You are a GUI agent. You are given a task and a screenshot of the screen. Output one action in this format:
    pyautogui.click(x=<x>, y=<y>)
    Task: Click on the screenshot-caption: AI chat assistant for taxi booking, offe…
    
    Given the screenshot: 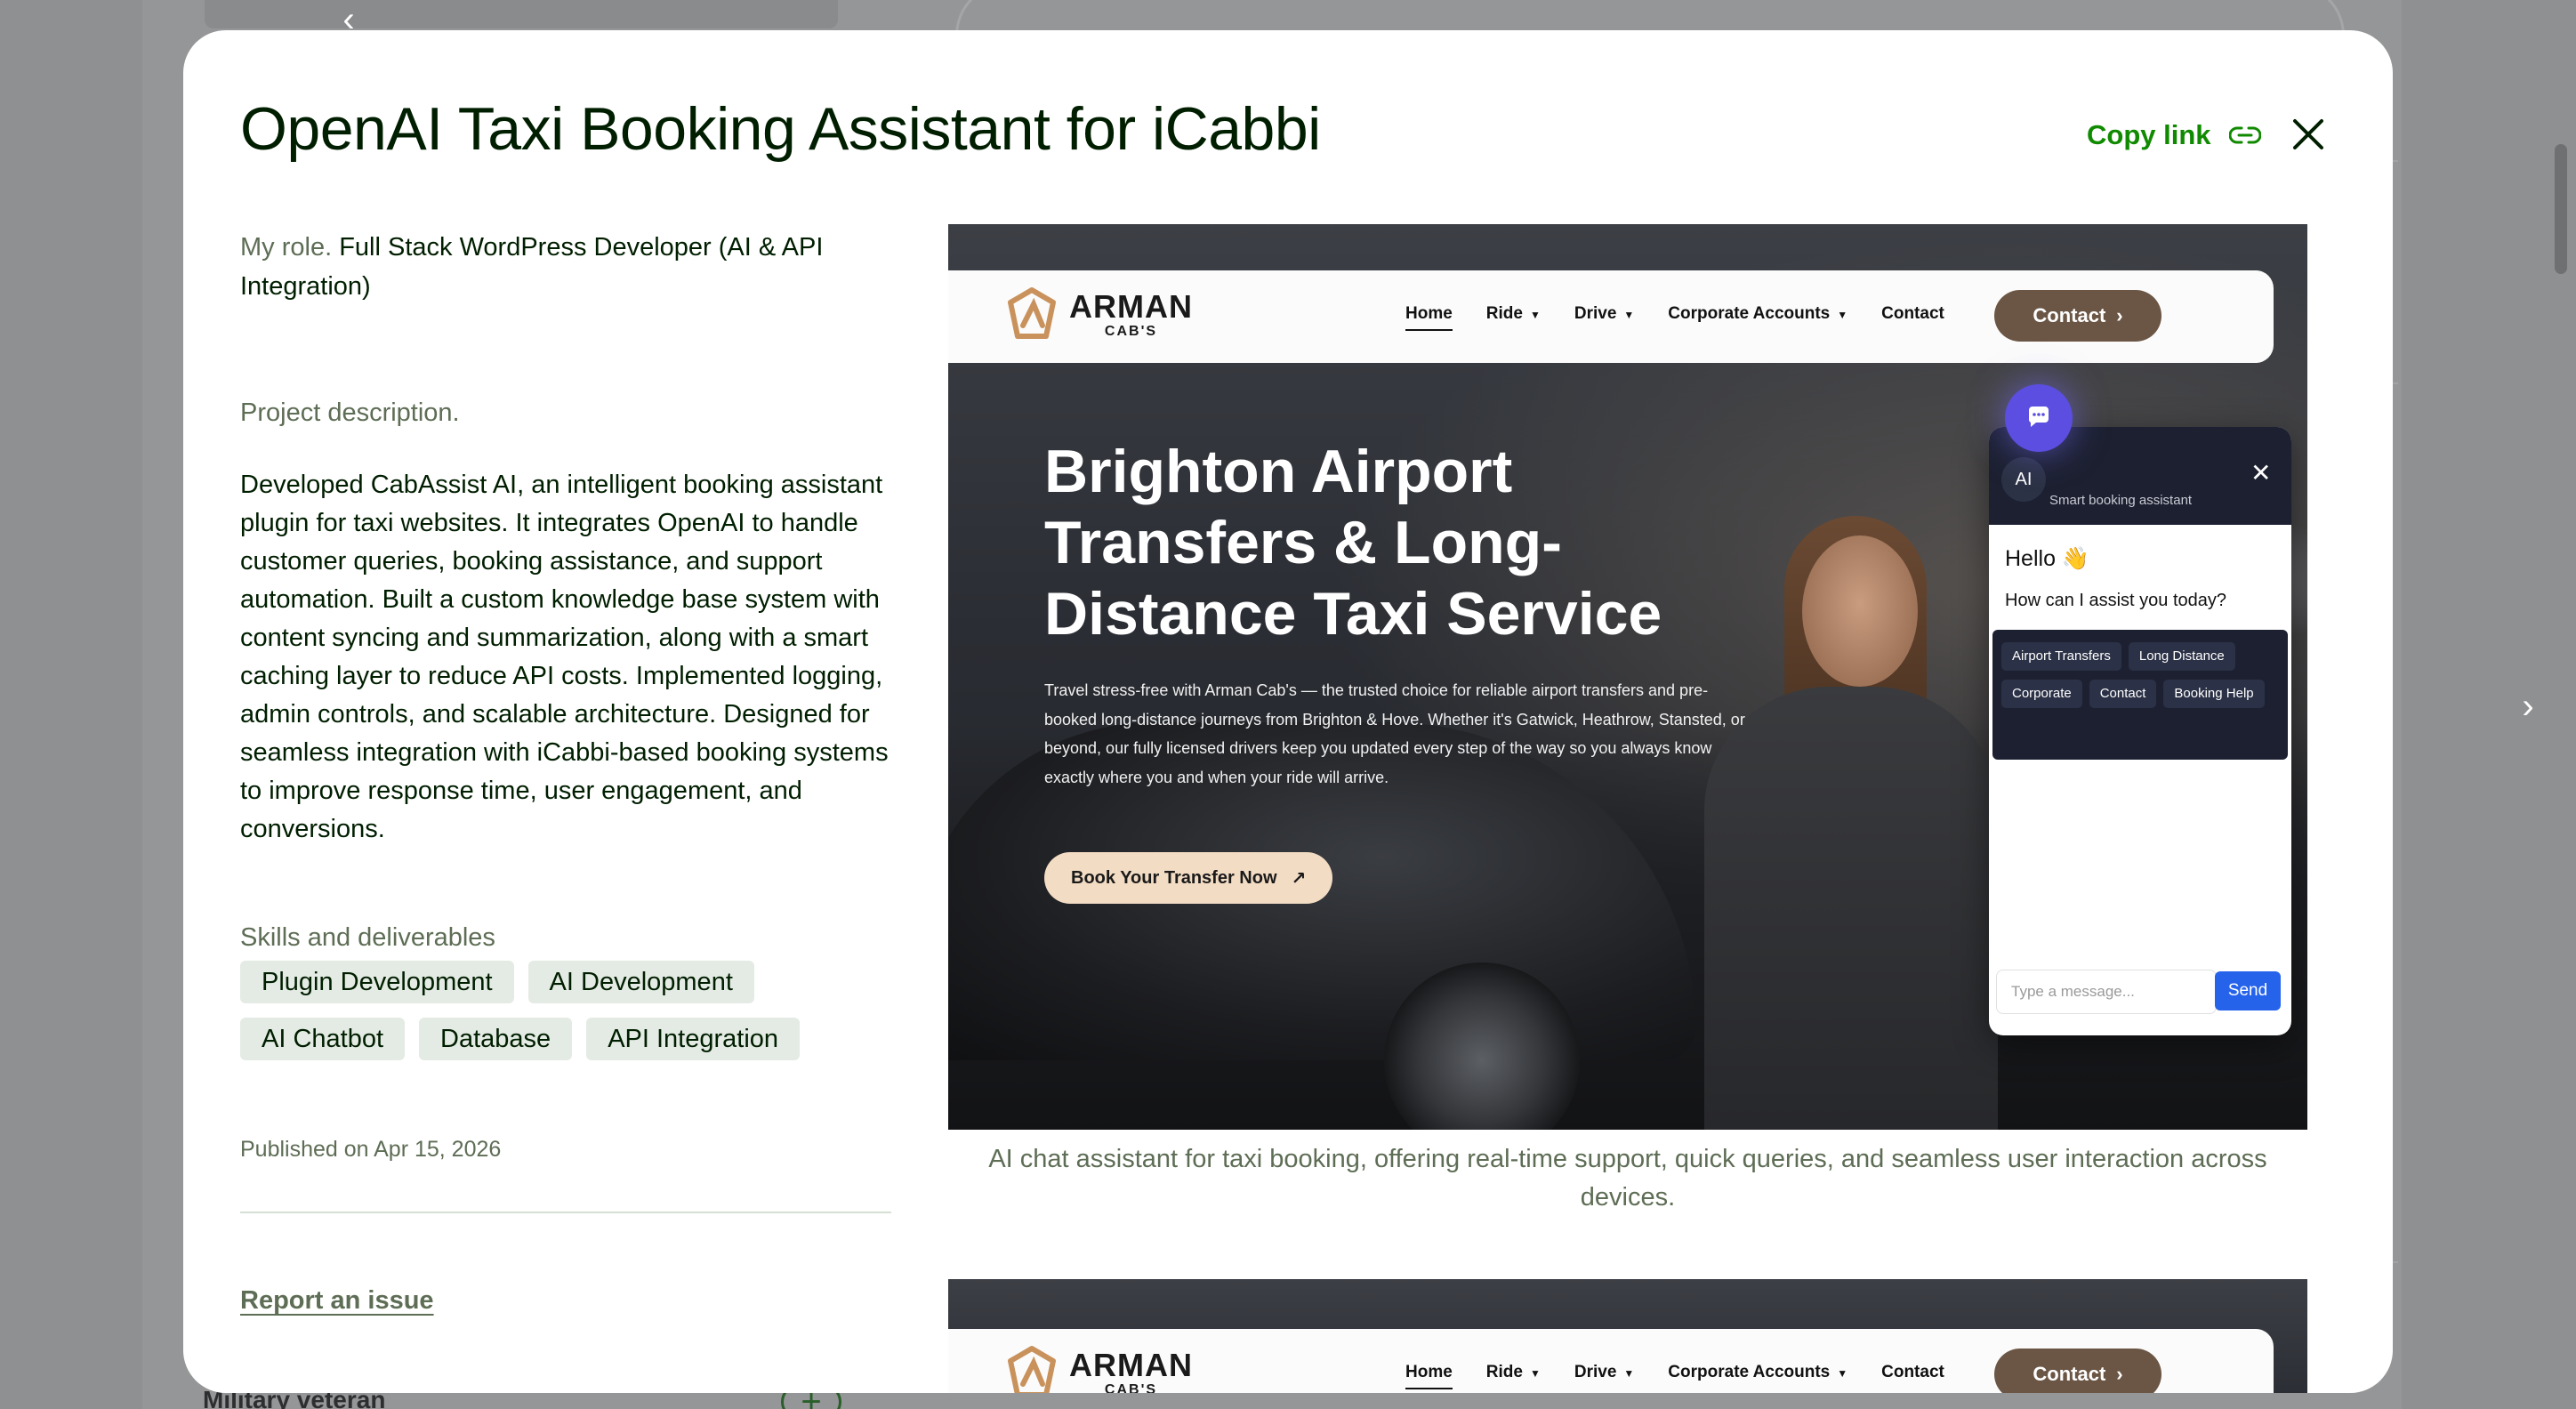 What is the action you would take?
    pyautogui.click(x=1627, y=1178)
    